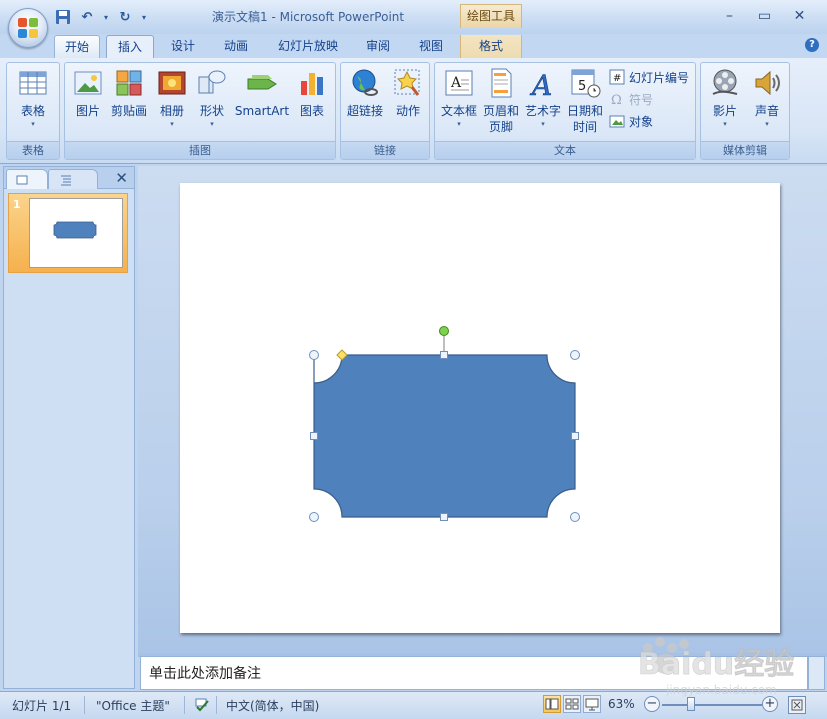  Describe the element at coordinates (501, 101) in the screenshot. I see `header-footer-button: 页眉和 页脚` at that location.